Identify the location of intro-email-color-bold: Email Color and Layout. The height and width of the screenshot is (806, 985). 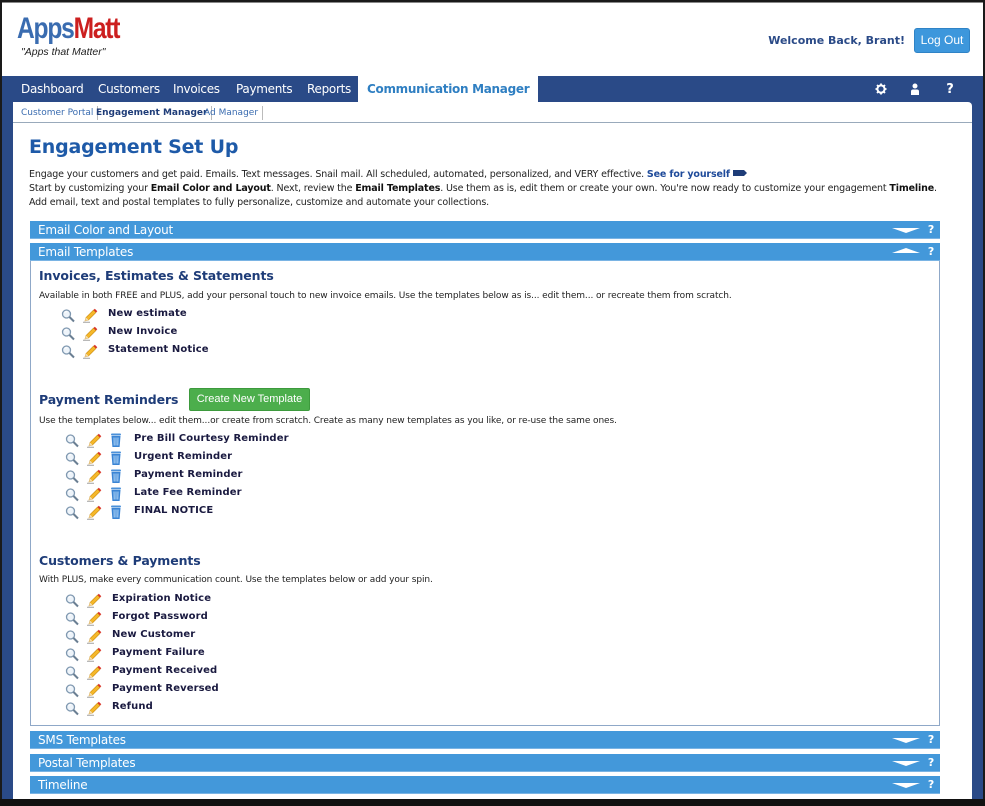
(210, 188).